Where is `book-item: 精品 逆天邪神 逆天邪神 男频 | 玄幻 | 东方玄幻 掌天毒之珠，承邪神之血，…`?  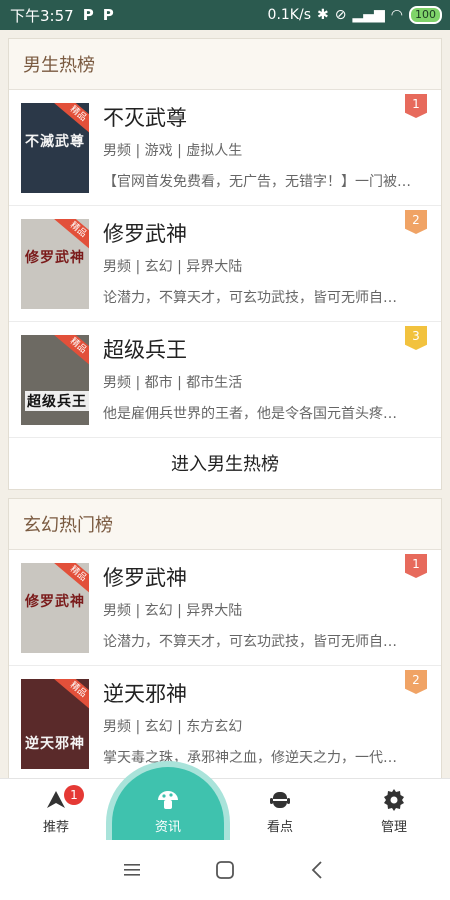
book-item: 精品 逆天邪神 逆天邪神 男频 | 玄幻 | 东方玄幻 掌天毒之珠，承邪神之血，… is located at coordinates (225, 722).